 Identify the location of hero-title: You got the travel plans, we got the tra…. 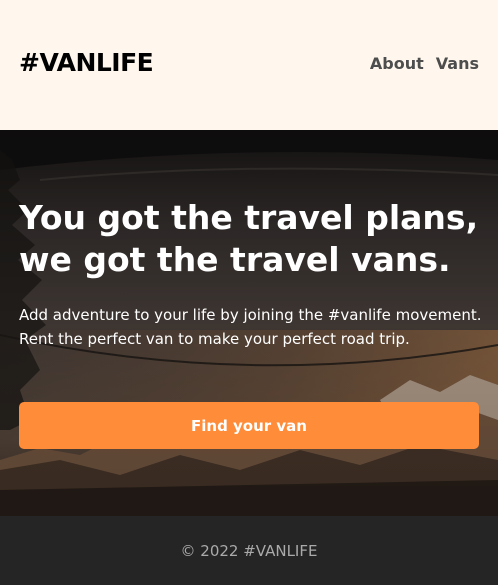
(249, 238).